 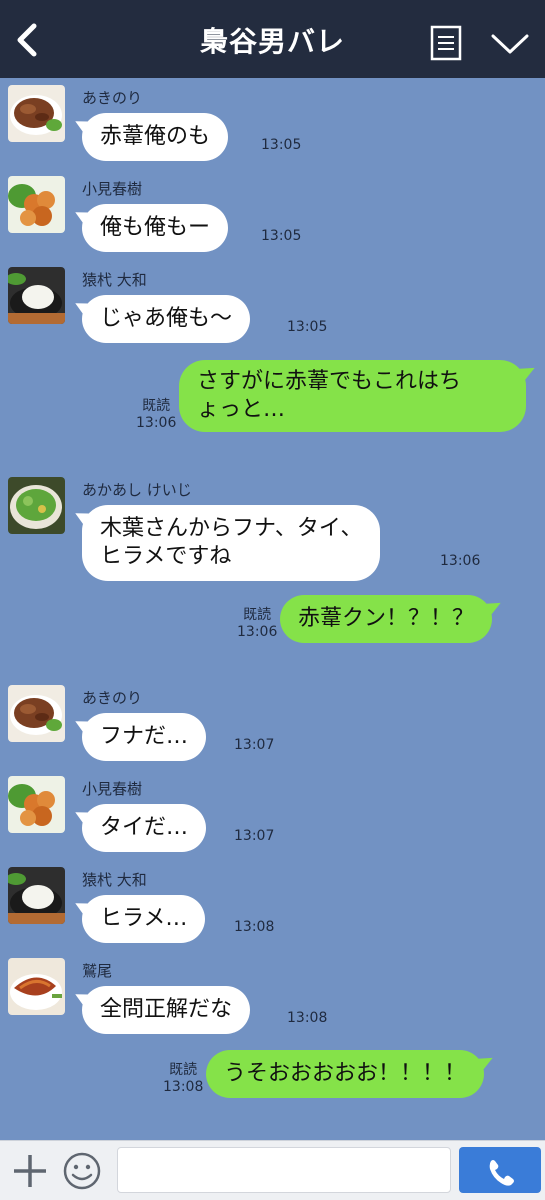 What do you see at coordinates (284, 1170) in the screenshot?
I see `message-input` at bounding box center [284, 1170].